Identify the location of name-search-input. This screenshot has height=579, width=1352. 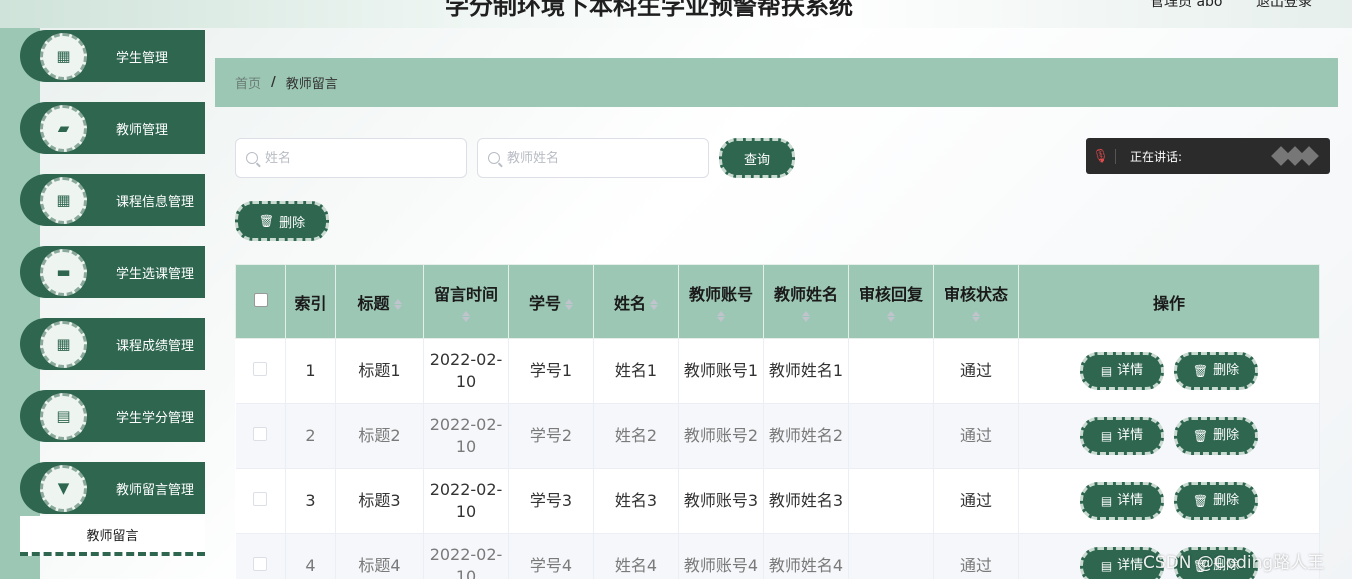
(355, 158).